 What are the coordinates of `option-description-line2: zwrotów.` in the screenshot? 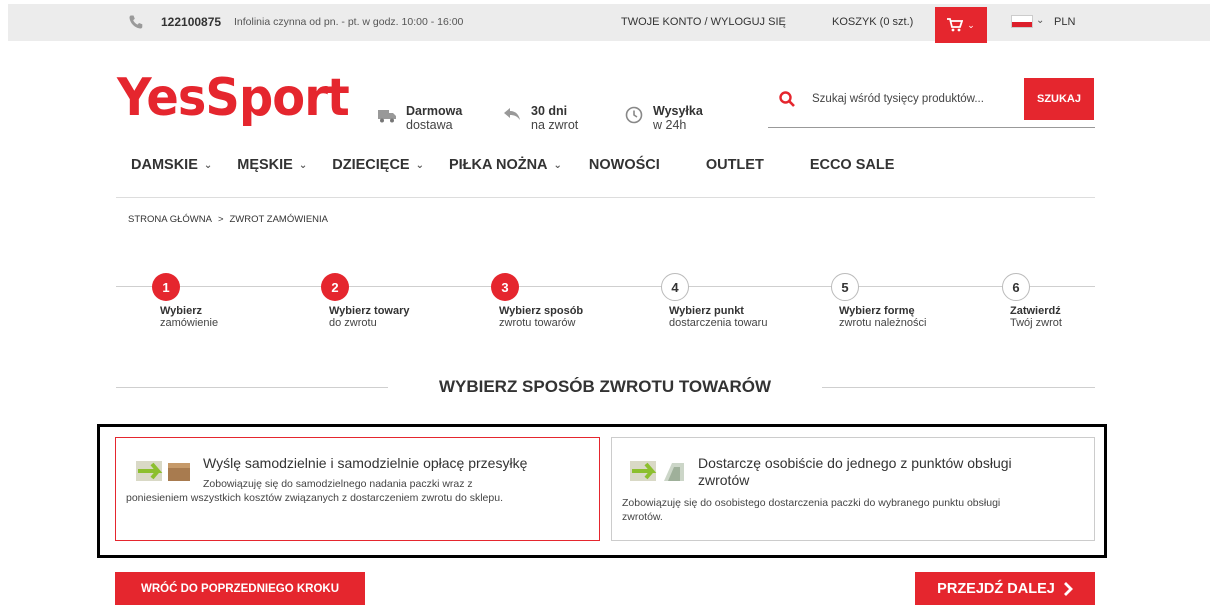 It's located at (642, 517).